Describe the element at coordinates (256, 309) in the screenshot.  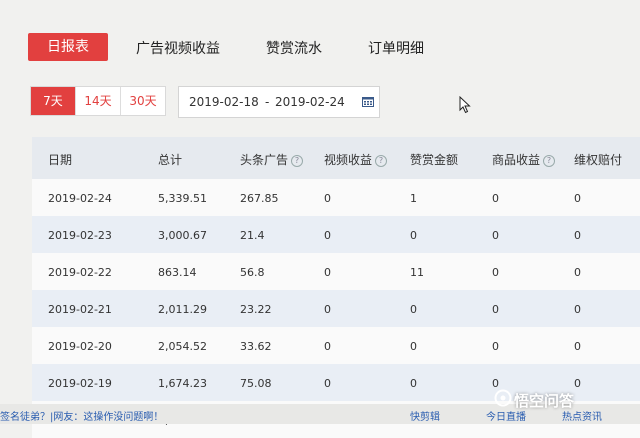
I see `cell-toutiao-ads: 23.22` at that location.